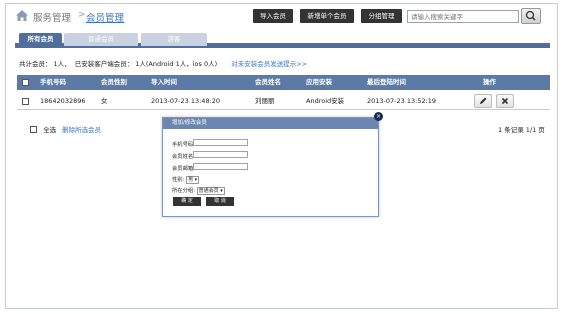  I want to click on close-icon, so click(505, 101).